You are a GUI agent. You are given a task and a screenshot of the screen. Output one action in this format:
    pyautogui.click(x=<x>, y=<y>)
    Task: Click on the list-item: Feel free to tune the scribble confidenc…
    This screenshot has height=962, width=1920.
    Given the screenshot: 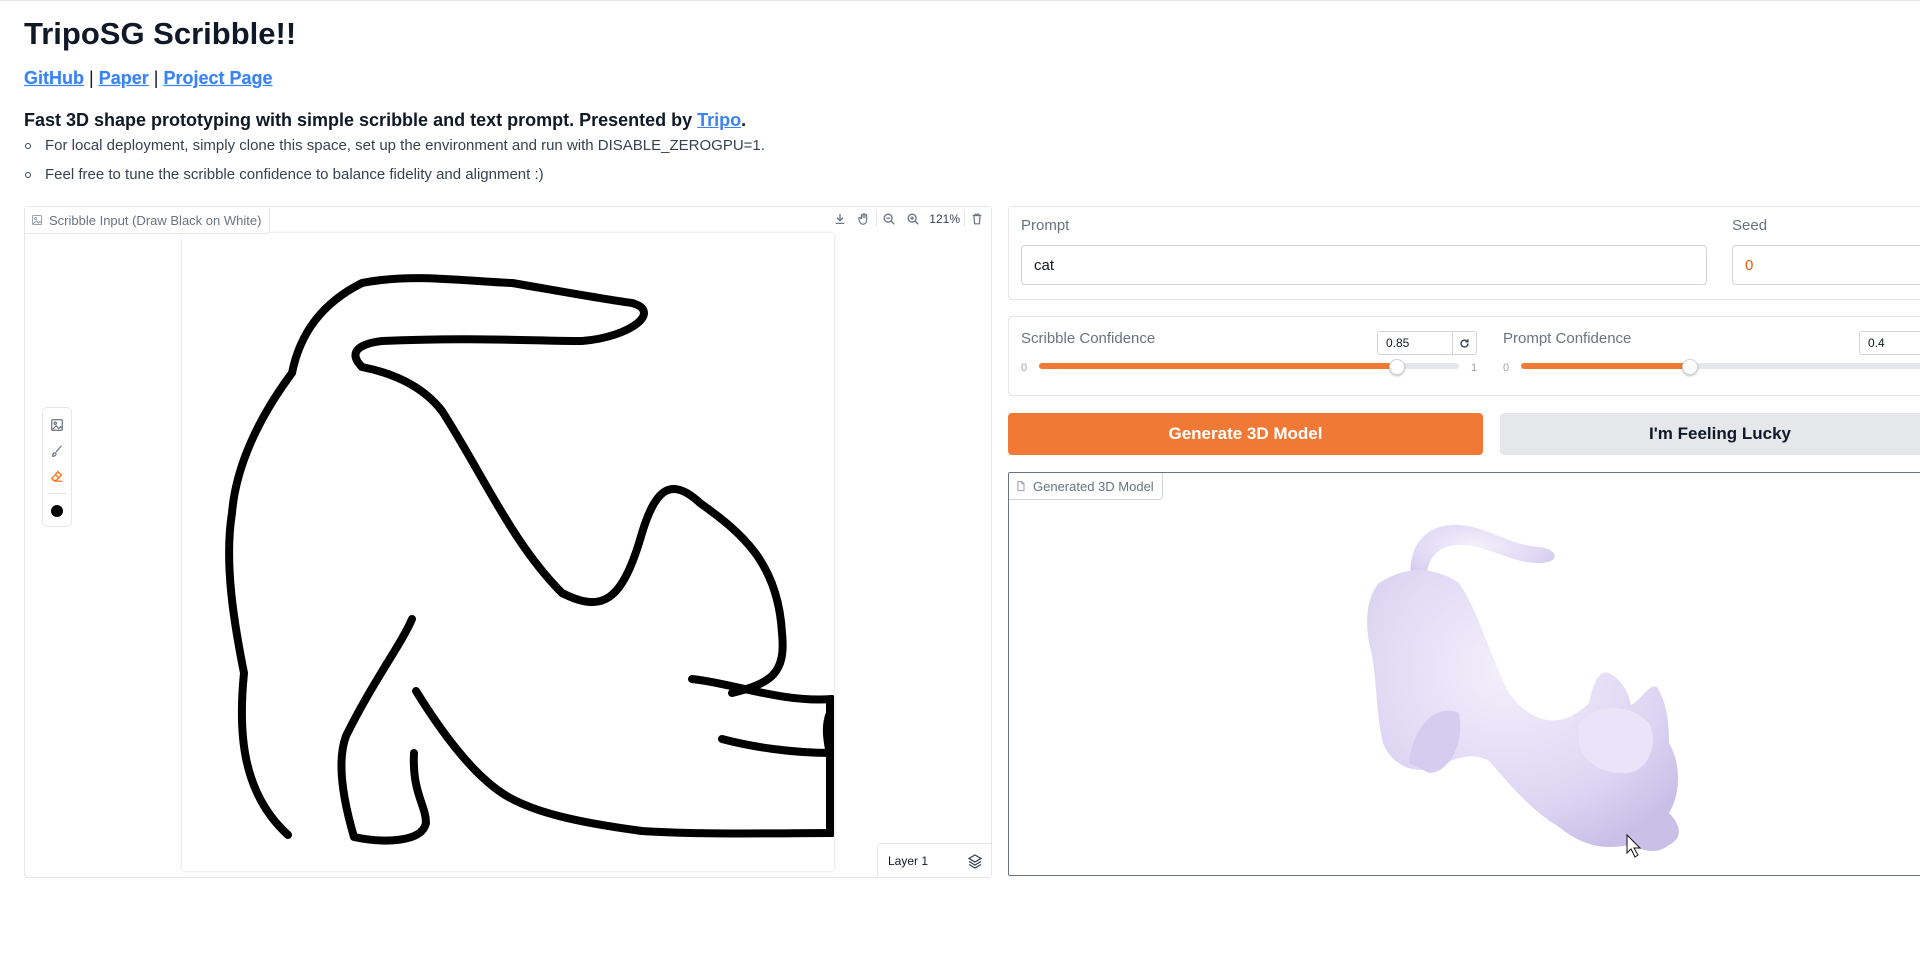 What is the action you would take?
    pyautogui.click(x=394, y=179)
    